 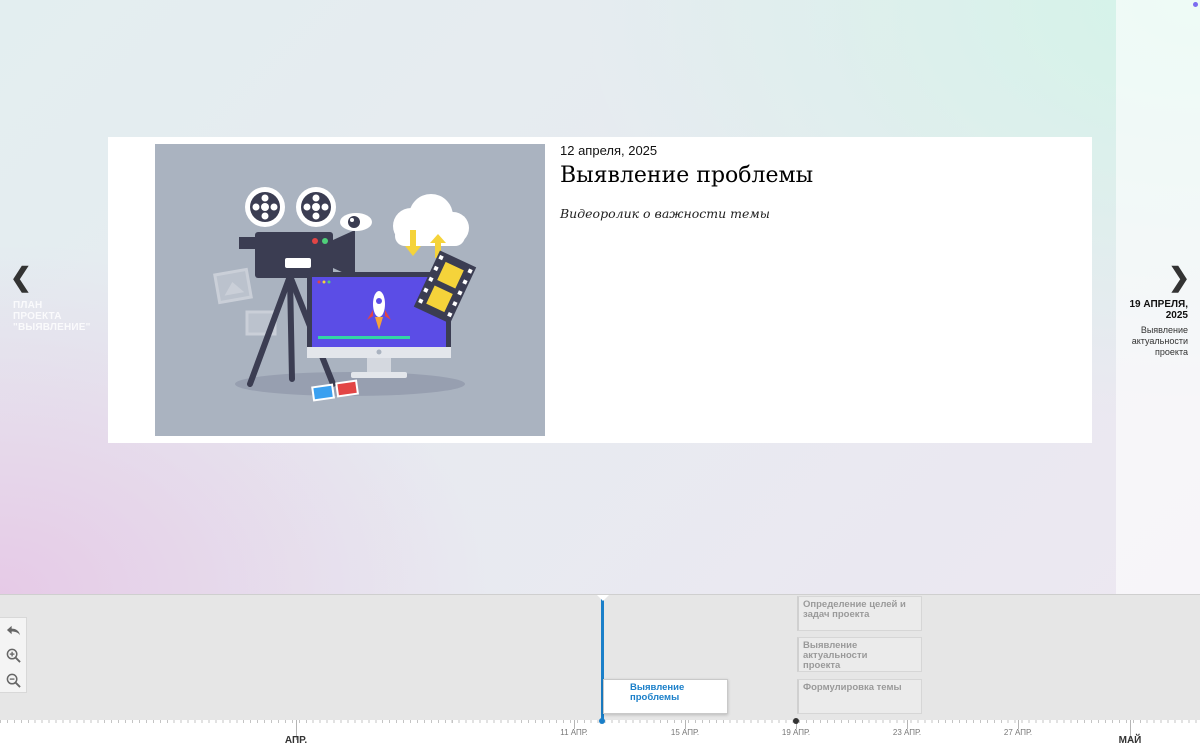 I want to click on event-label: проекта, so click(x=822, y=665).